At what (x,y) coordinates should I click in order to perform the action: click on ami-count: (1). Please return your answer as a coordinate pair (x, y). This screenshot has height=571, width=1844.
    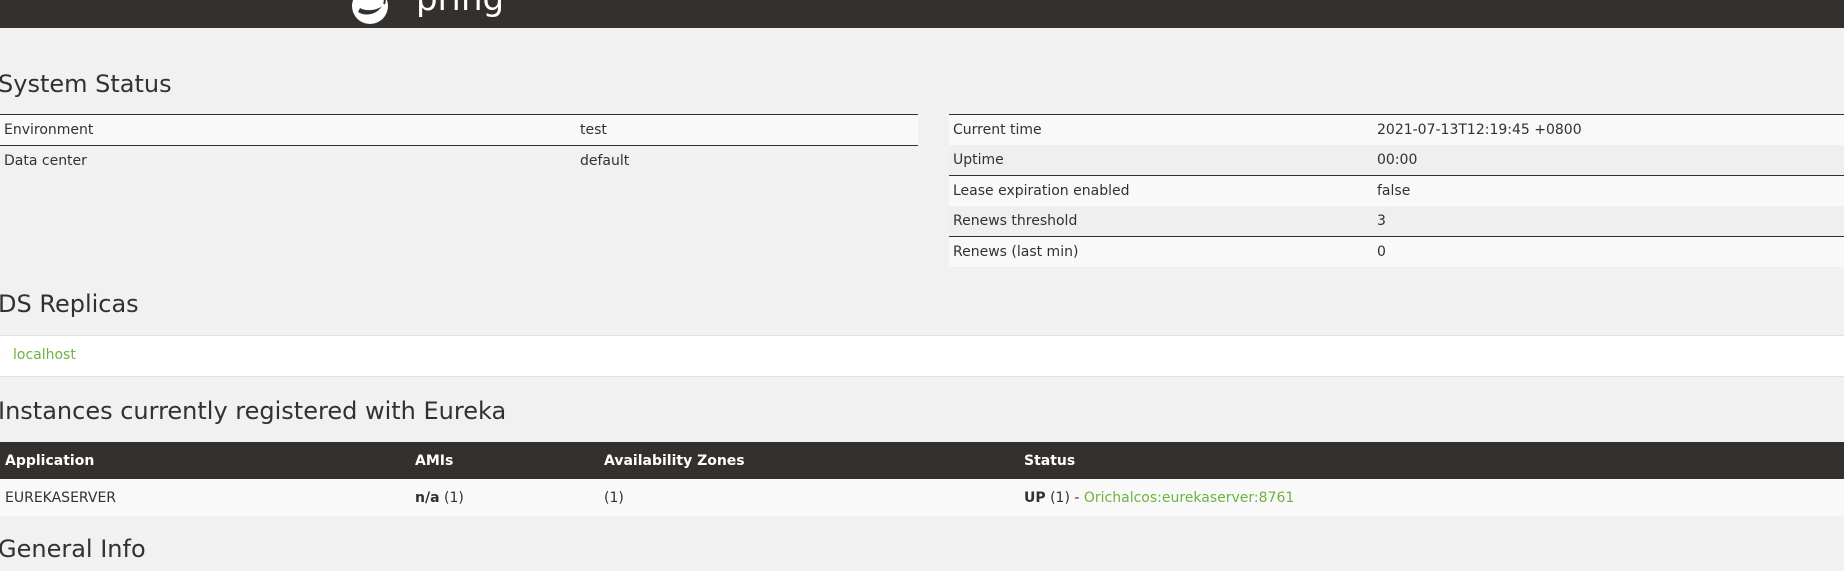
    Looking at the image, I should click on (451, 497).